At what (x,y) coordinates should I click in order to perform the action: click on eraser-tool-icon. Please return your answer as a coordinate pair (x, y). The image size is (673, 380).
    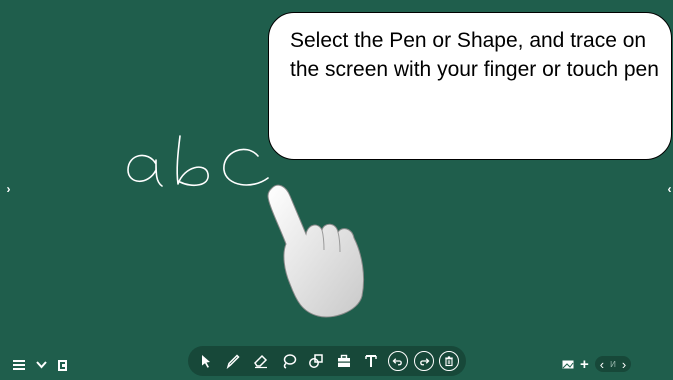
    Looking at the image, I should click on (261, 361).